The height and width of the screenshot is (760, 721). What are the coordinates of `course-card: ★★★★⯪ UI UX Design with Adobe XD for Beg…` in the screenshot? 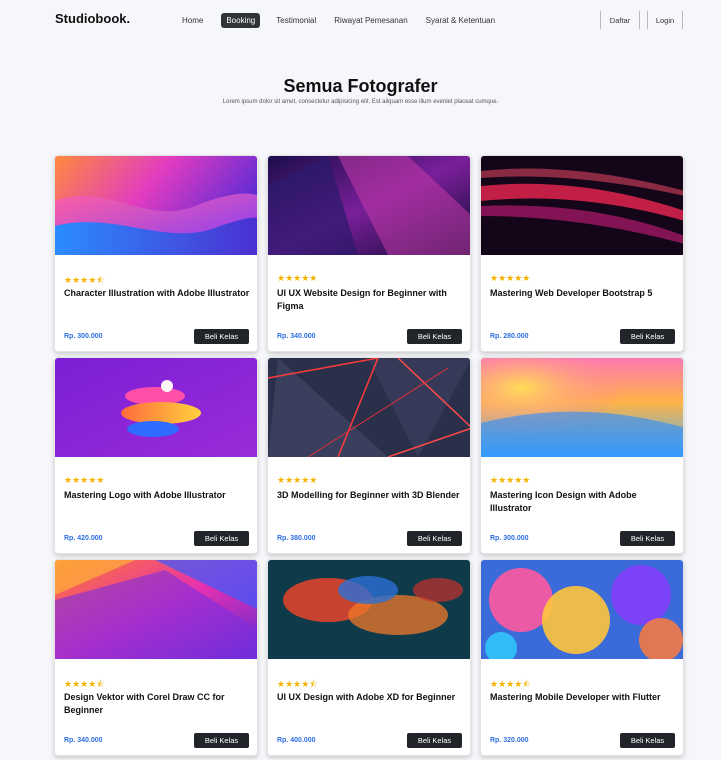 It's located at (369, 657).